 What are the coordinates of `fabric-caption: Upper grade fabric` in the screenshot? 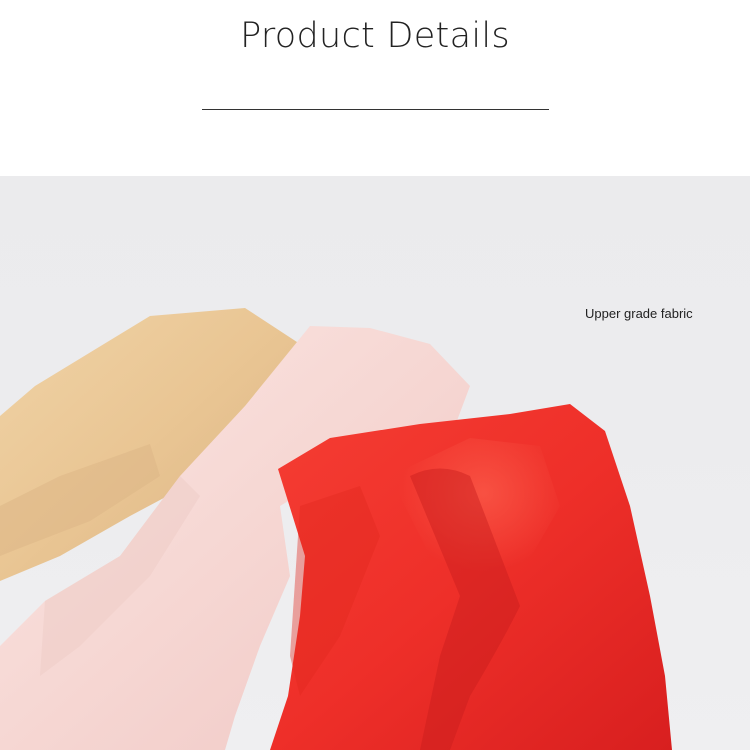 It's located at (639, 313).